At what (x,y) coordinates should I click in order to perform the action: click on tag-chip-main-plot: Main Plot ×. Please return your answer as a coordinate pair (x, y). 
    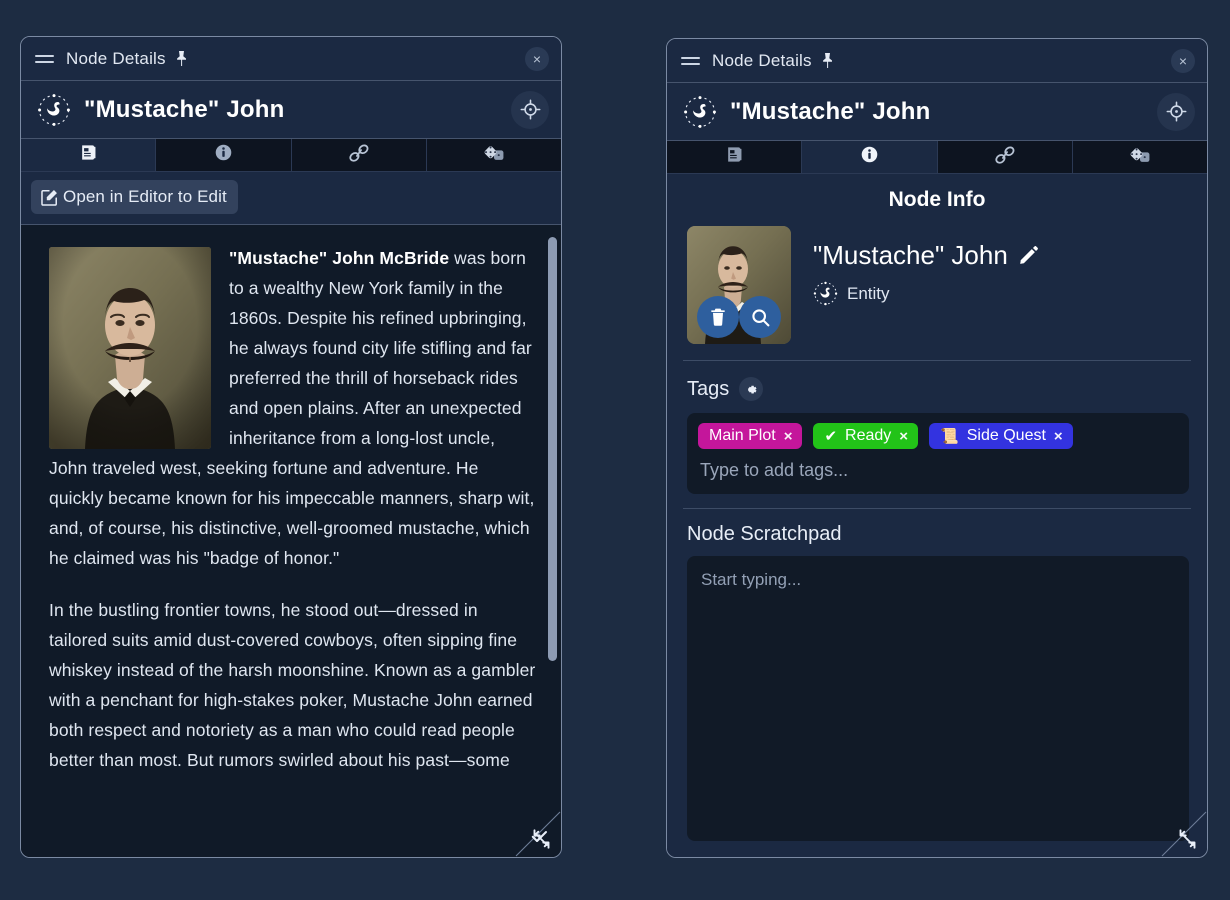
    Looking at the image, I should click on (750, 436).